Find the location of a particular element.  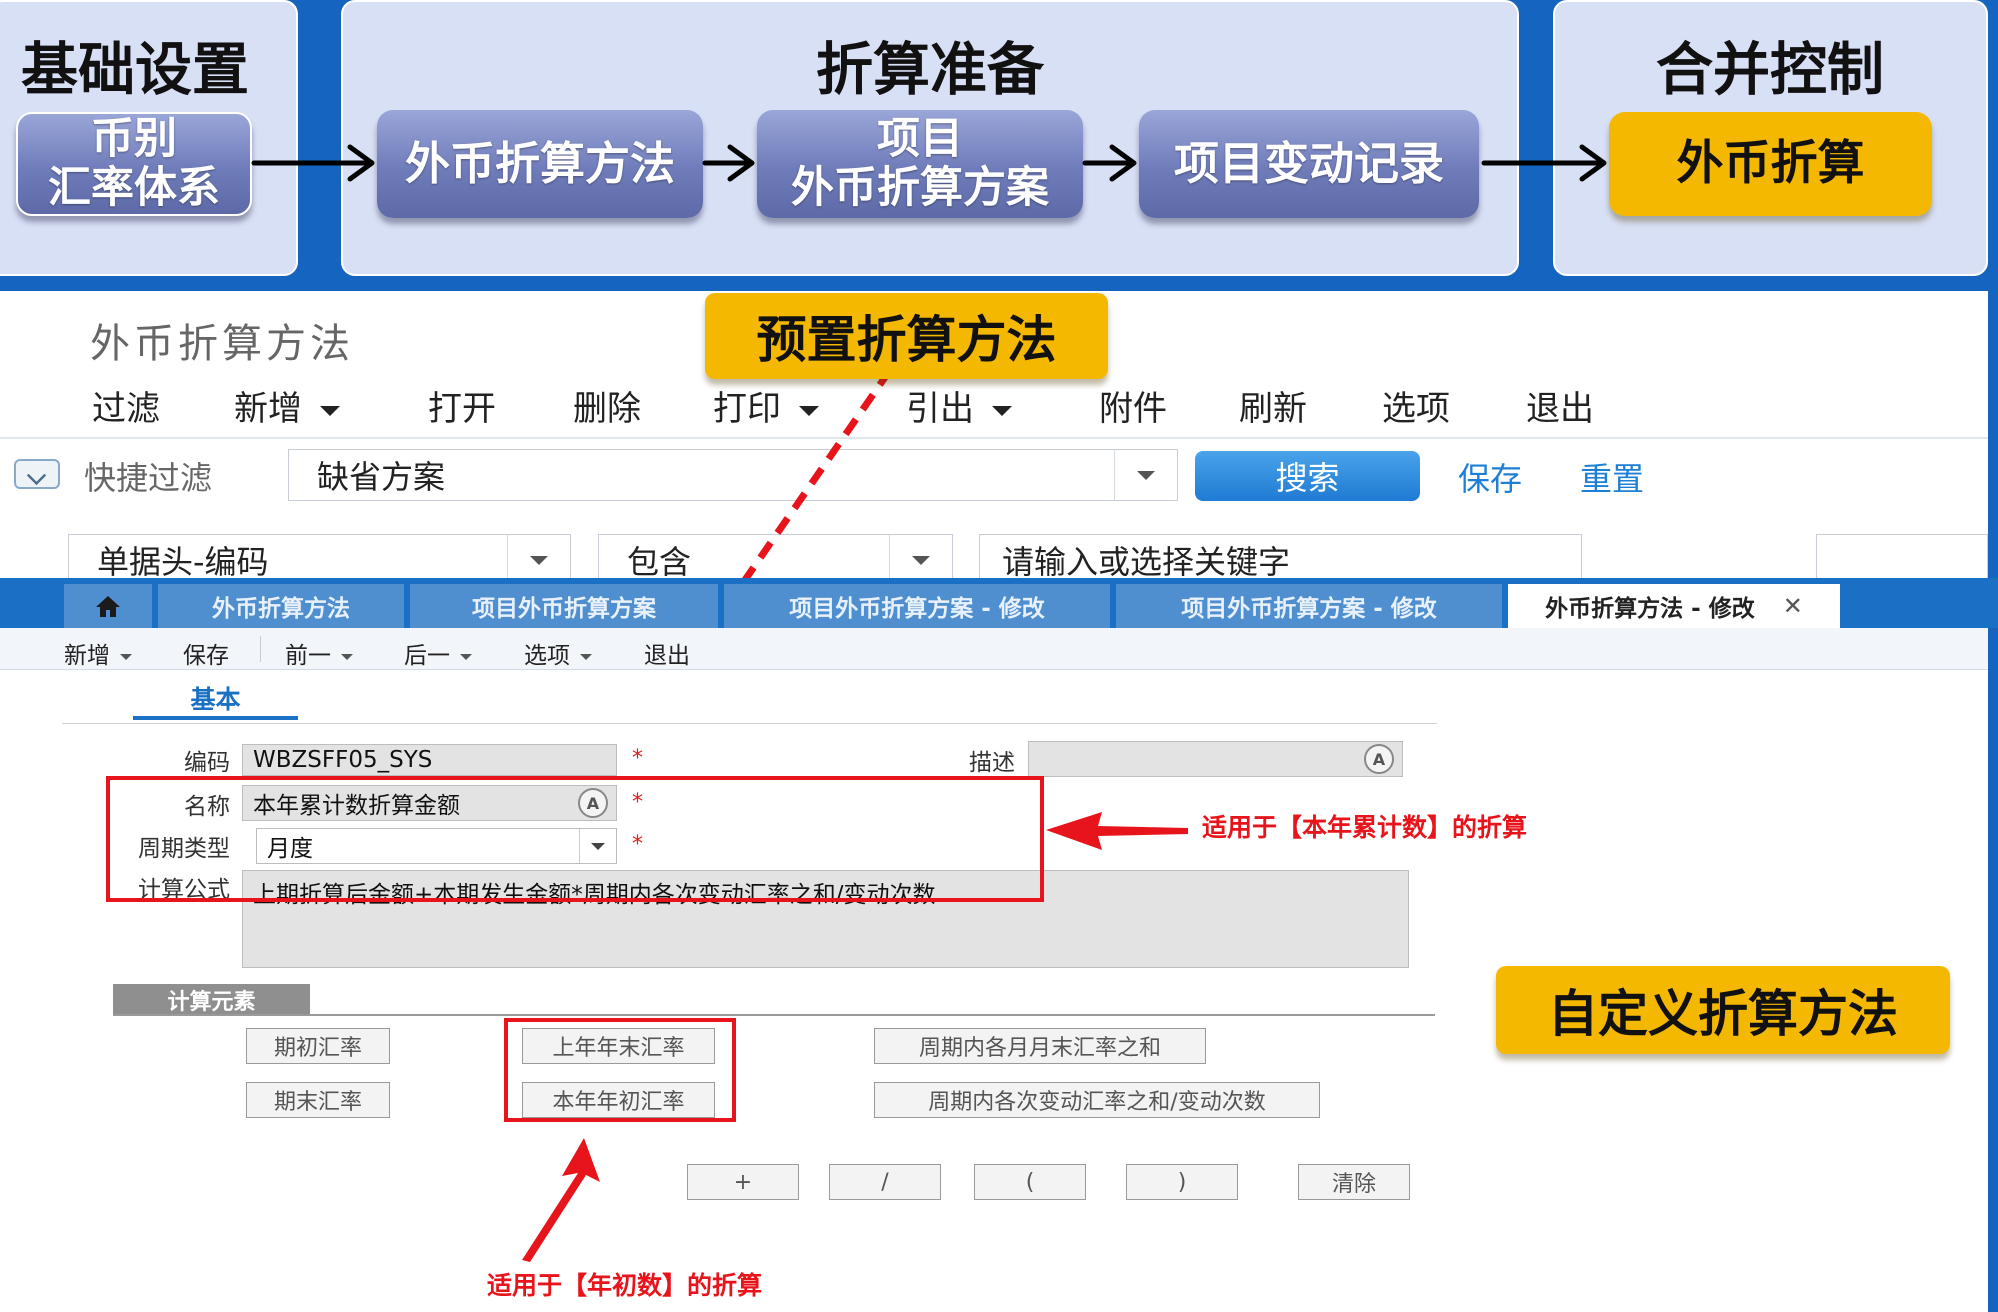

custom-method-callout: 自定义折算方法 is located at coordinates (1723, 1010).